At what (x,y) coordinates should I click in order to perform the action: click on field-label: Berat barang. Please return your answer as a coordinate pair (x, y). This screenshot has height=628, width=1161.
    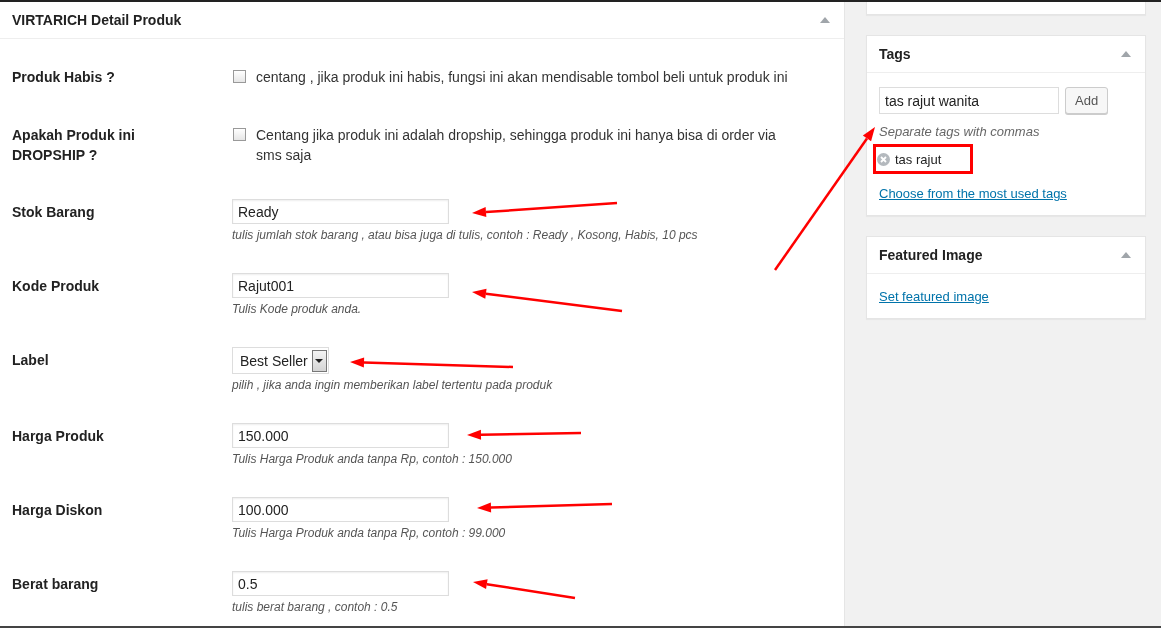
    Looking at the image, I should click on (56, 584).